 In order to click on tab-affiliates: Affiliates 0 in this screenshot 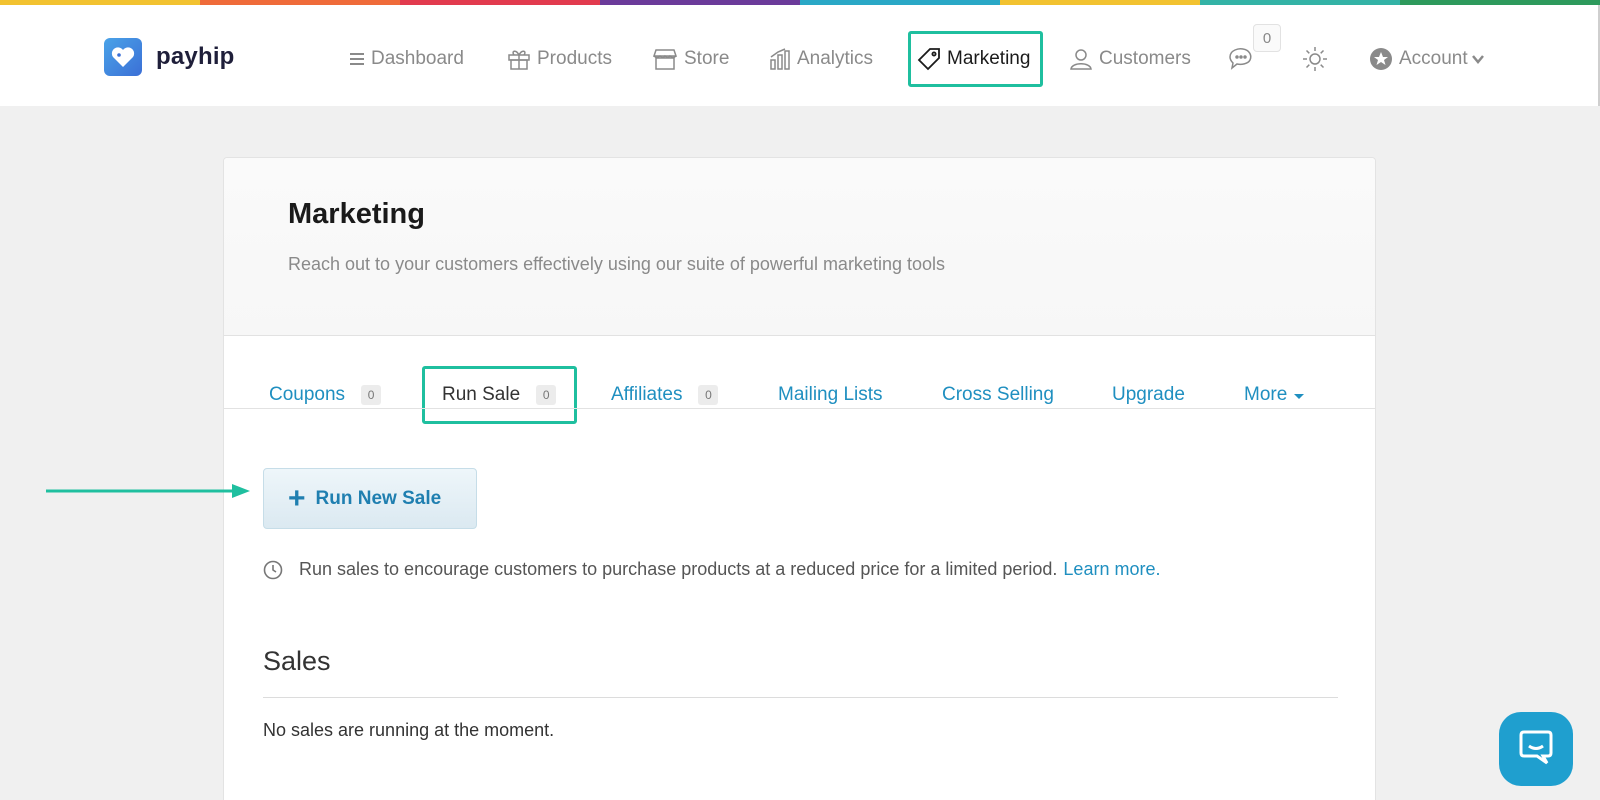, I will do `click(665, 395)`.